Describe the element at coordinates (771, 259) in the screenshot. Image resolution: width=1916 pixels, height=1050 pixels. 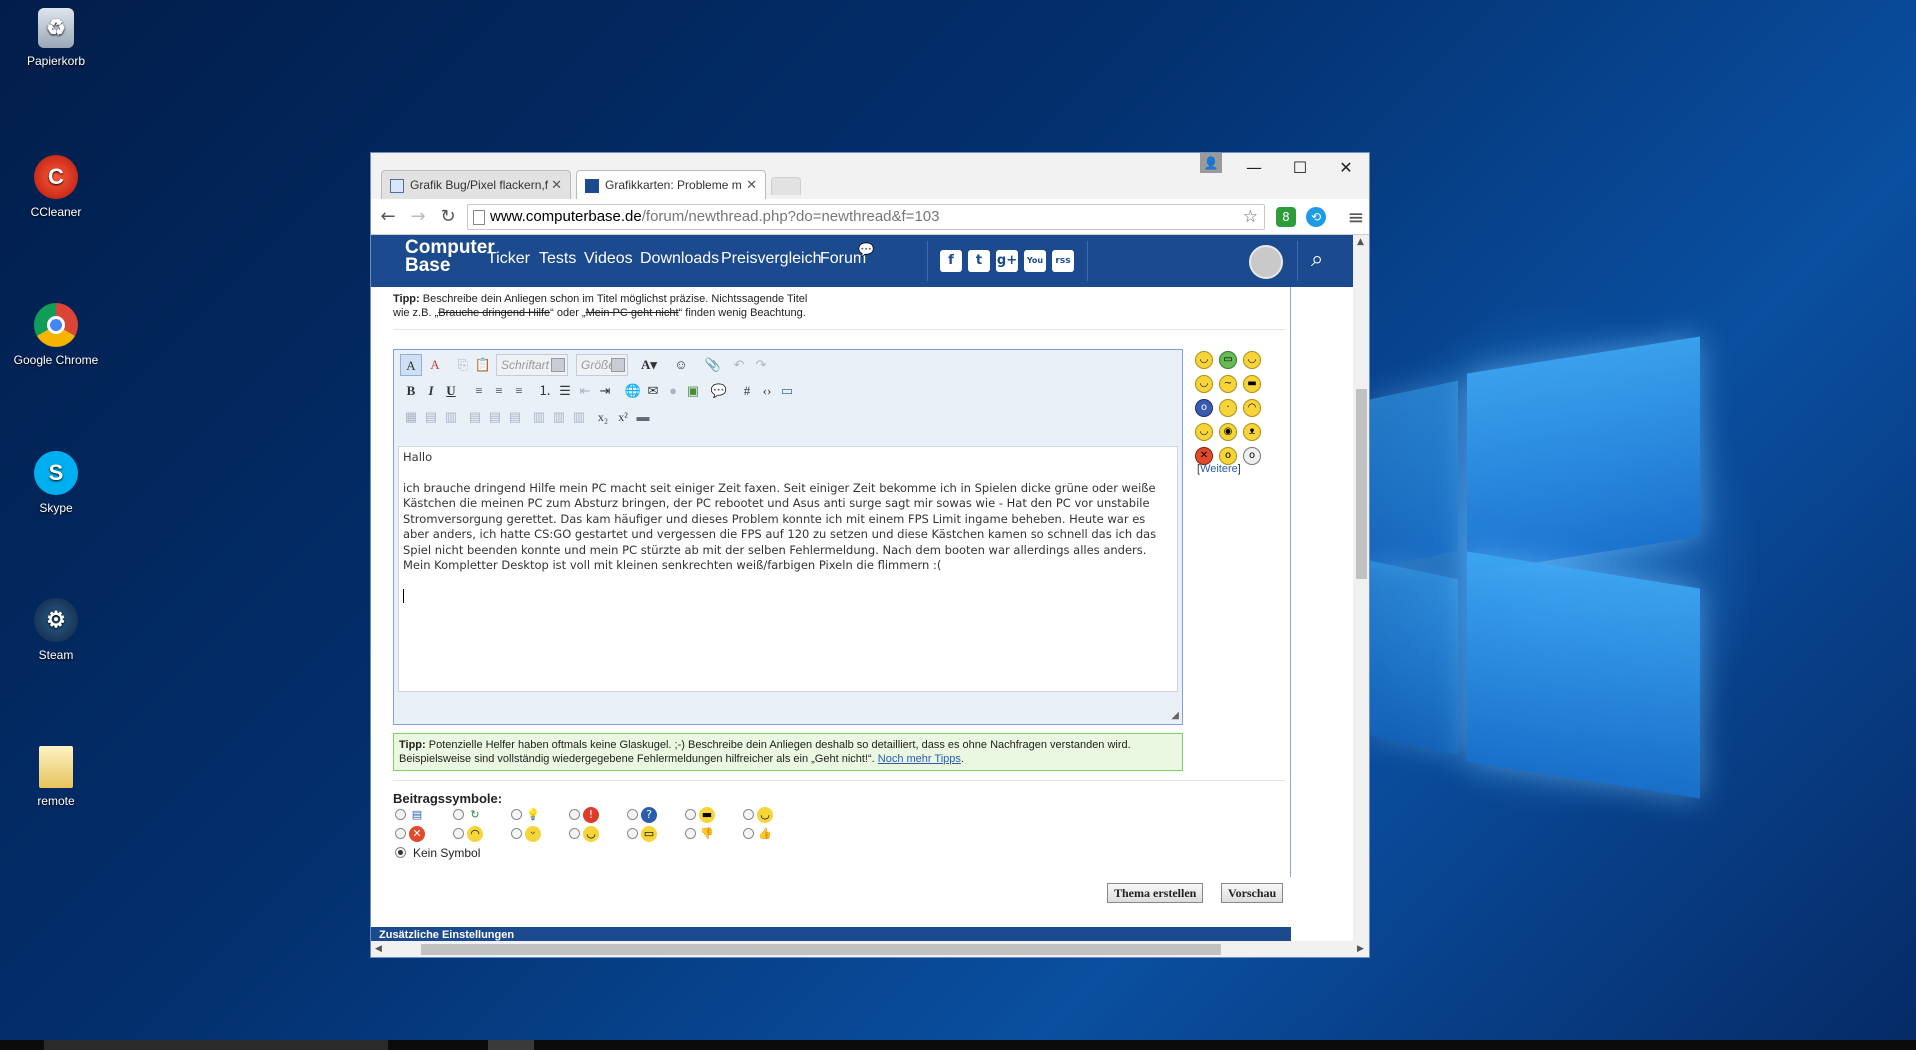
I see `nav-preisvergleich: Preisvergleich` at that location.